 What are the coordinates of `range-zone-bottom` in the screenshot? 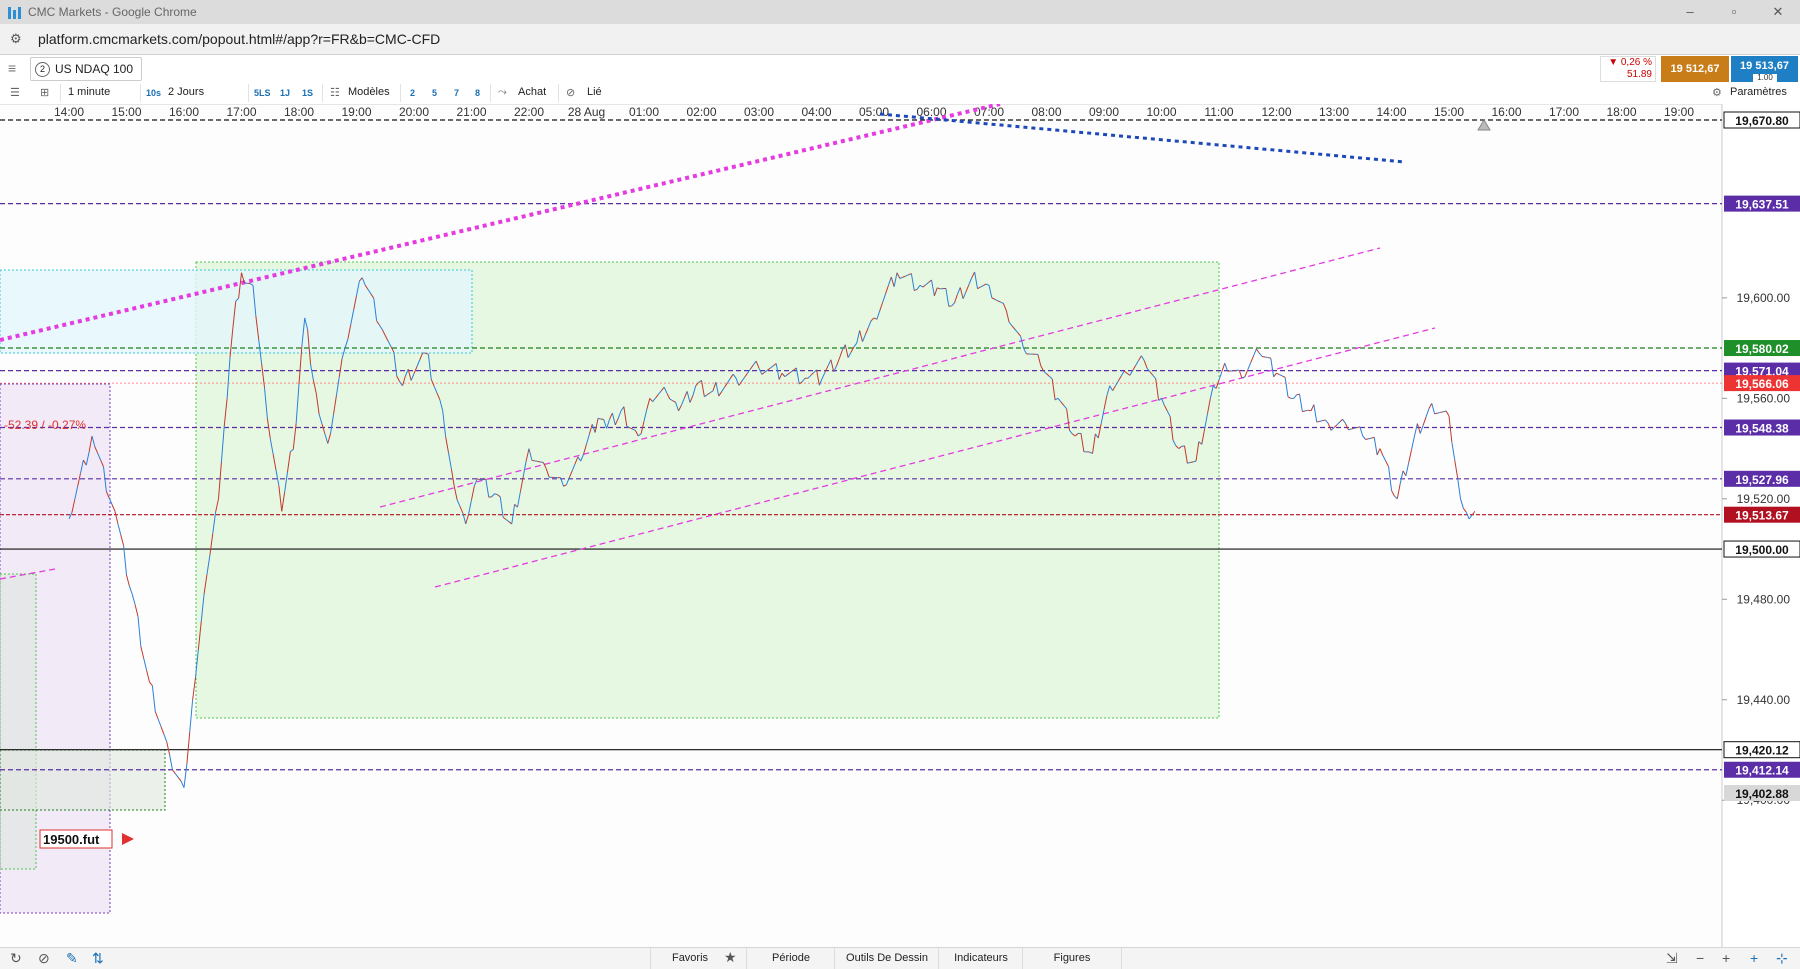 It's located at (82, 780).